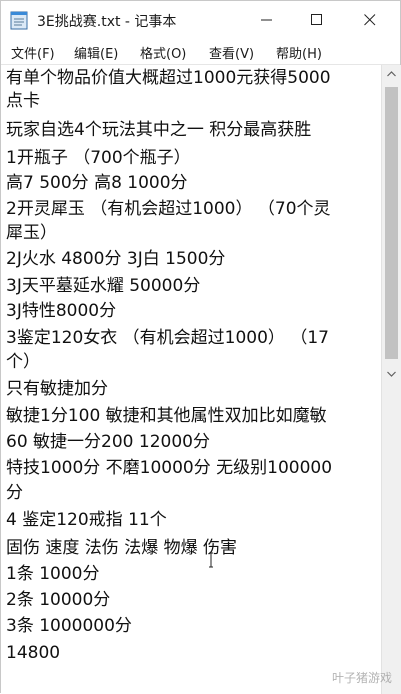 The height and width of the screenshot is (694, 401). I want to click on text-line: 2J火水 4800分 3J白 1500分, so click(116, 259).